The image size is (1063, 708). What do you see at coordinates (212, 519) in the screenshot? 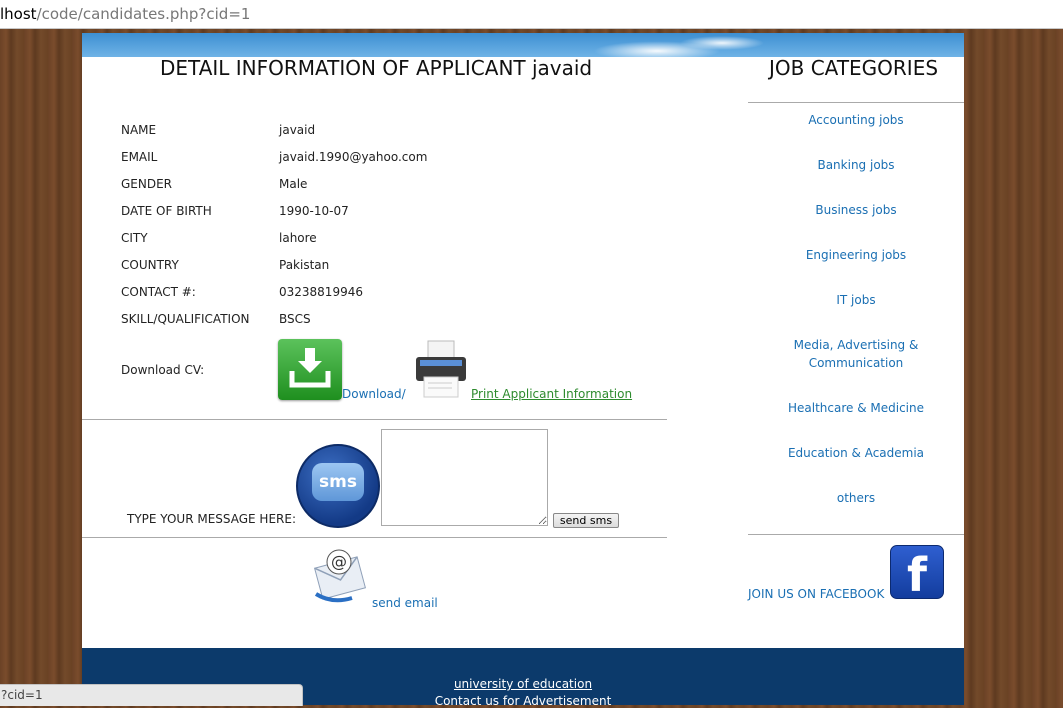
I see `message-label: TYPE YOUR MESSAGE HERE:` at bounding box center [212, 519].